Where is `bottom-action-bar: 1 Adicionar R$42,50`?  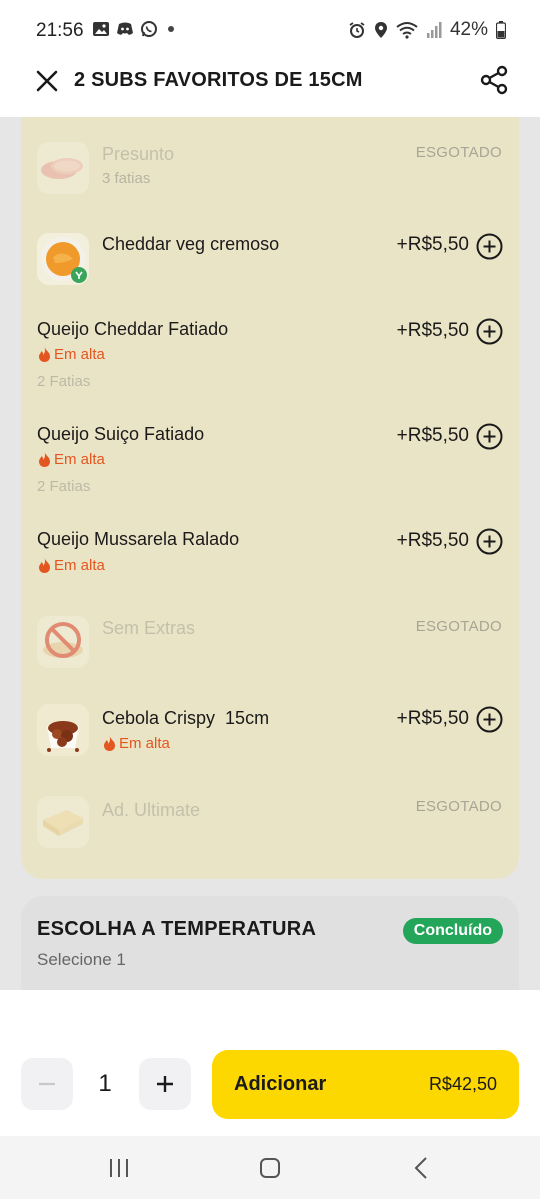
bottom-action-bar: 1 Adicionar R$42,50 is located at coordinates (270, 1063).